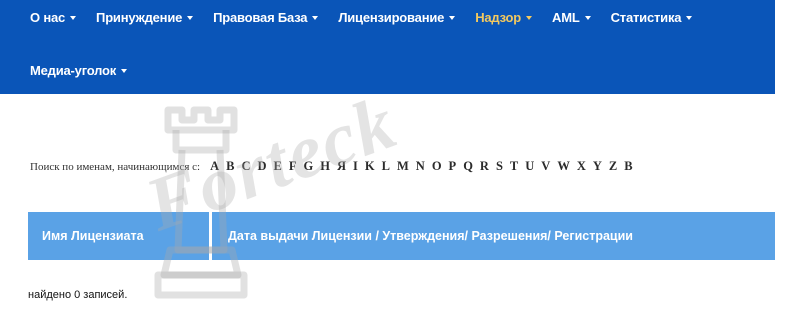 The image size is (800, 330). I want to click on nav-item-label: Лицензирование, so click(391, 17).